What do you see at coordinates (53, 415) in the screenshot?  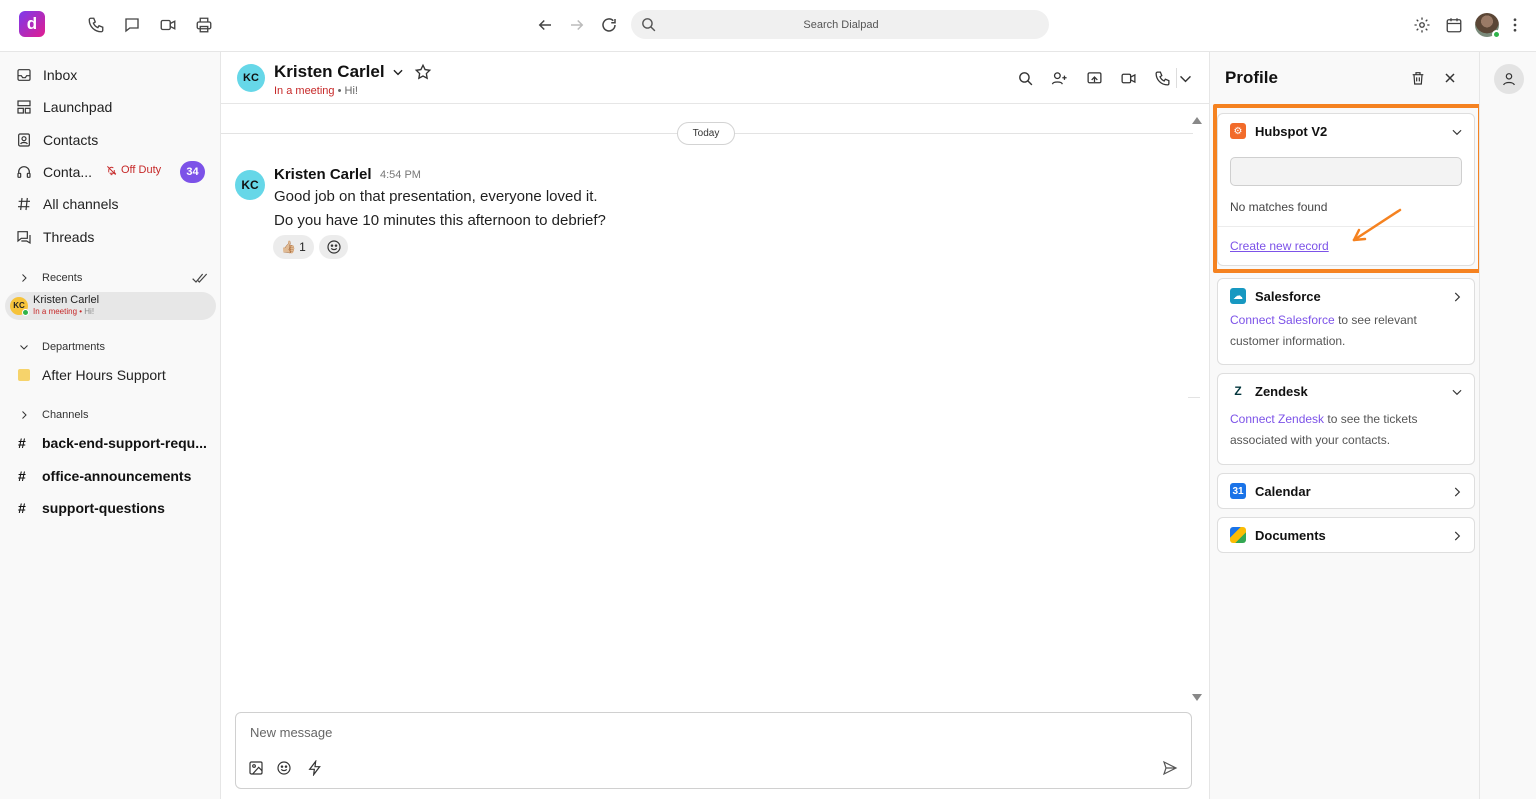 I see `channels-section-toggle: Channels` at bounding box center [53, 415].